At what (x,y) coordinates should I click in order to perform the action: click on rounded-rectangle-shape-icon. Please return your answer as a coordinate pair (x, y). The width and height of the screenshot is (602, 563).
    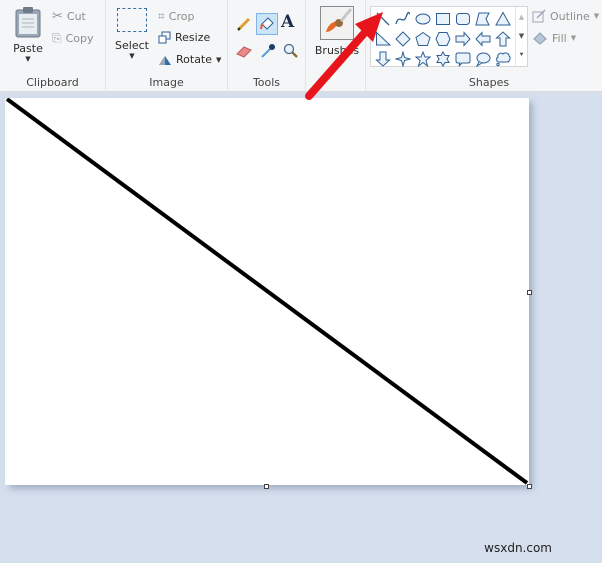
    Looking at the image, I should click on (463, 19).